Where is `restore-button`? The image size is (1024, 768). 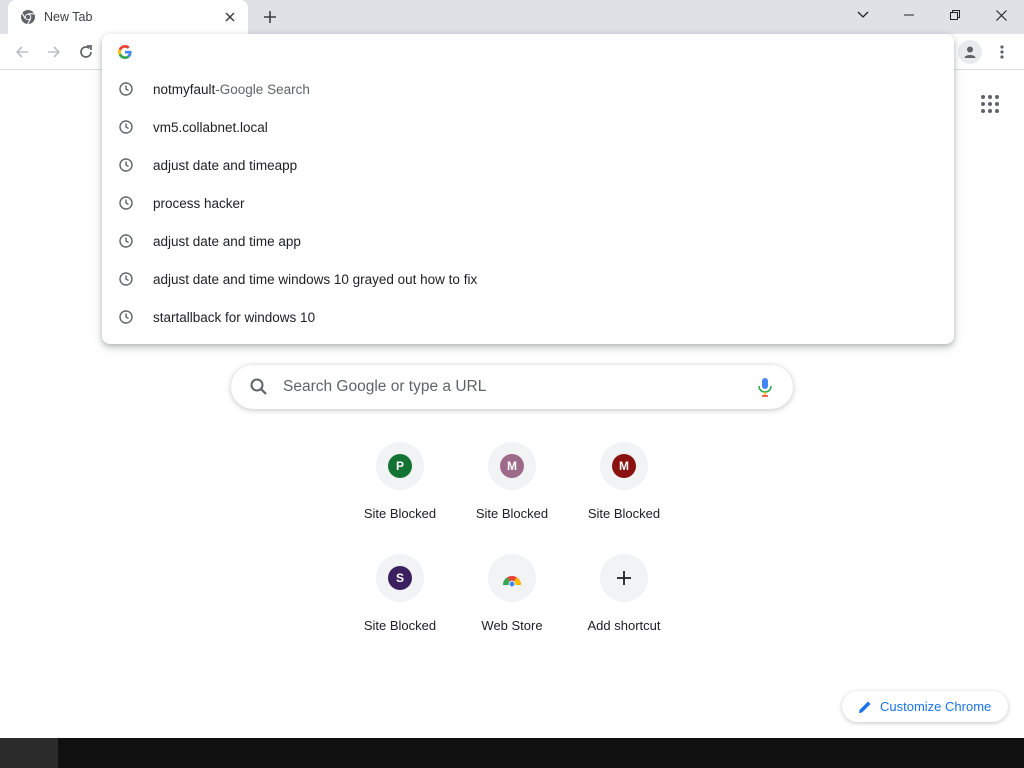 restore-button is located at coordinates (955, 15).